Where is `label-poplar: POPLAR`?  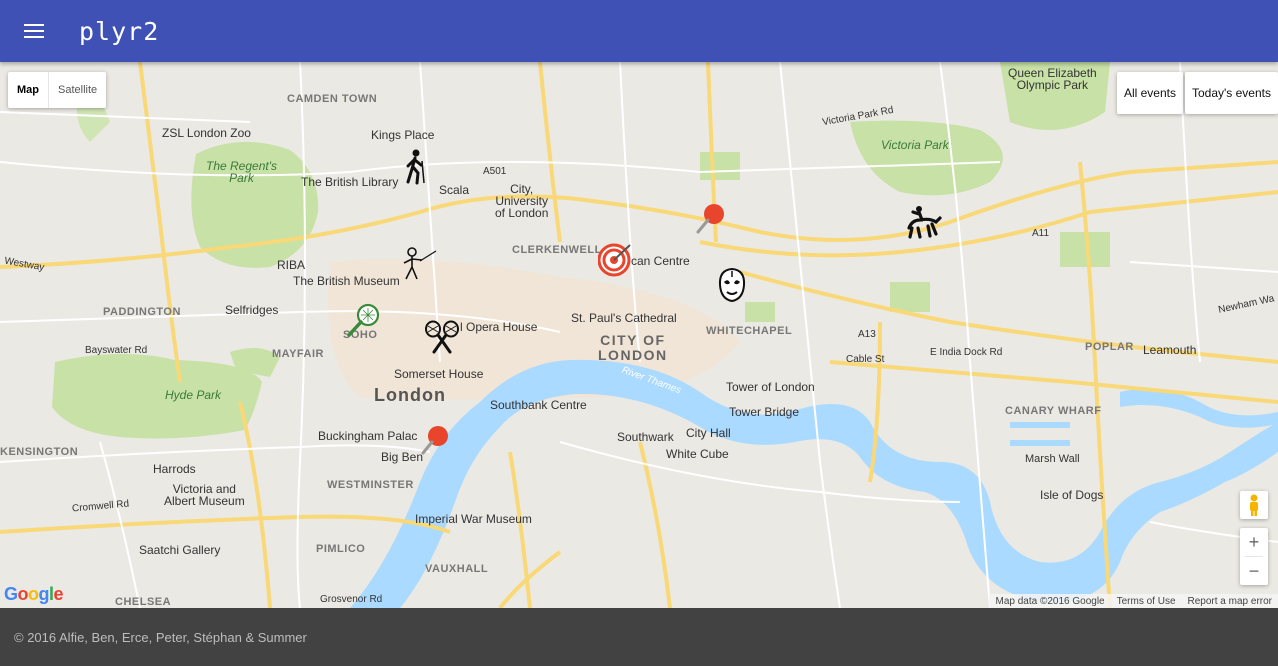
label-poplar: POPLAR is located at coordinates (1109, 347).